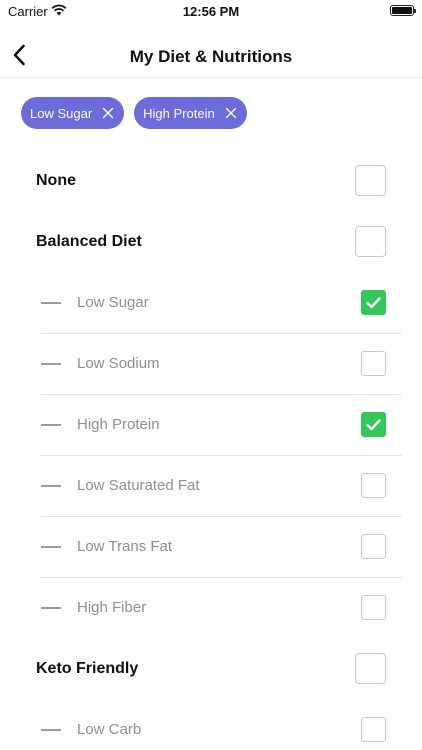 This screenshot has width=422, height=750. What do you see at coordinates (211, 730) in the screenshot?
I see `option-row-low-carb: Low Carb` at bounding box center [211, 730].